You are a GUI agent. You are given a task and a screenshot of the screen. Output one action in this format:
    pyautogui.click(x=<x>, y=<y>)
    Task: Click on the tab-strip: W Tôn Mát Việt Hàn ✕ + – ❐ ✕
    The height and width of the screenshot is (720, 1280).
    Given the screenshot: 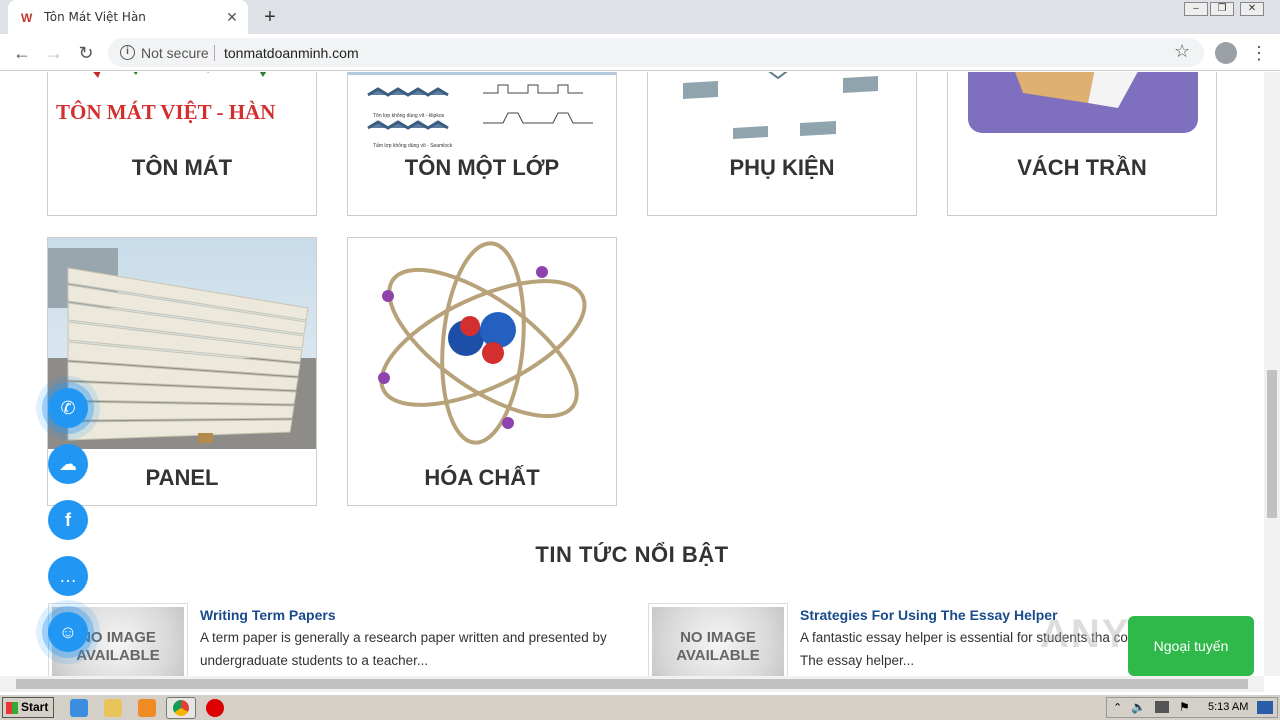 What is the action you would take?
    pyautogui.click(x=640, y=17)
    